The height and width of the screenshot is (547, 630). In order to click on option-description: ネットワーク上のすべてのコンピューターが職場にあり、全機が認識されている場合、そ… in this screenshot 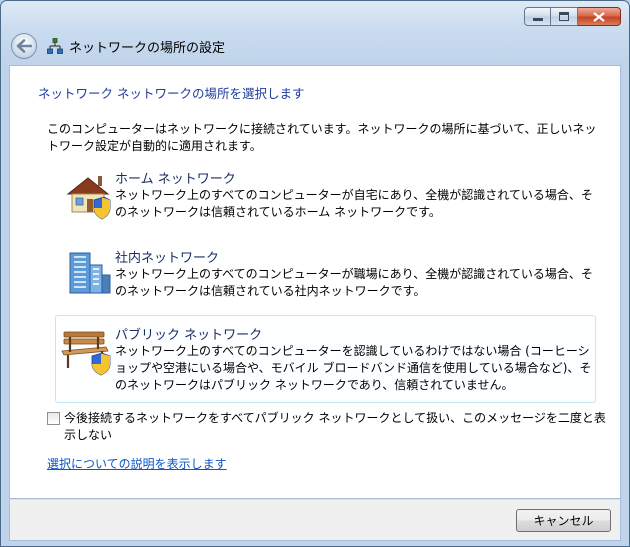, I will do `click(354, 282)`.